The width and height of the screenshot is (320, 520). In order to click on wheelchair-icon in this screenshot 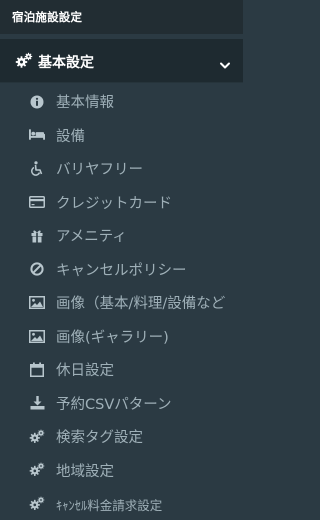, I will do `click(37, 168)`.